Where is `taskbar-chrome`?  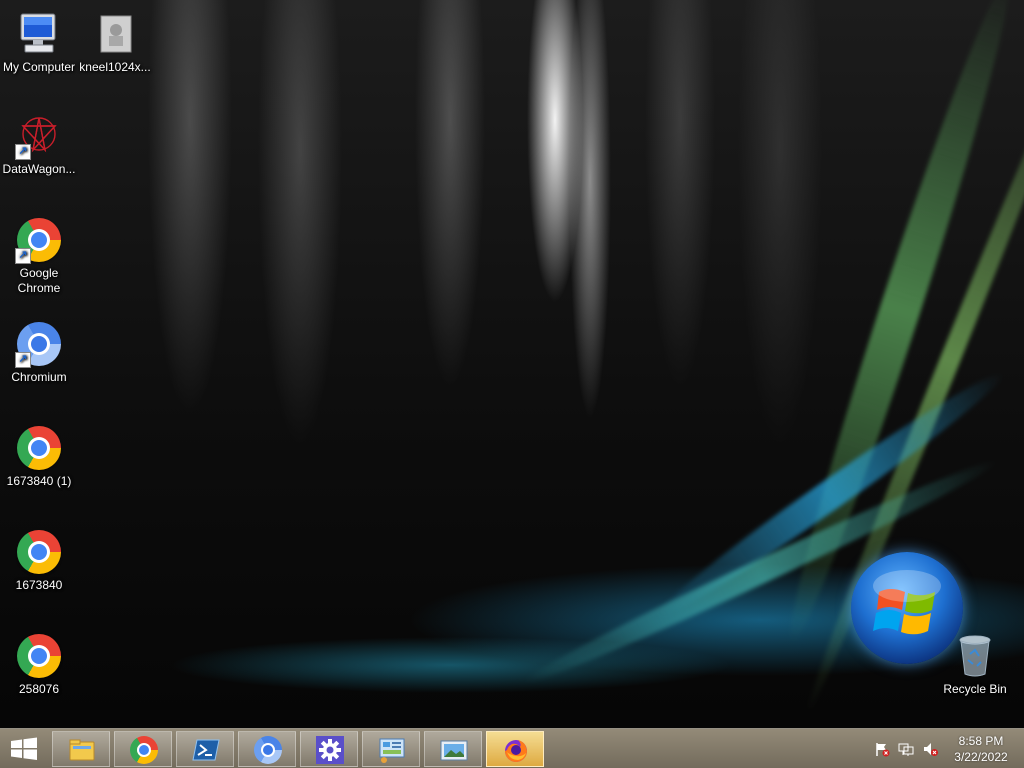
taskbar-chrome is located at coordinates (143, 749).